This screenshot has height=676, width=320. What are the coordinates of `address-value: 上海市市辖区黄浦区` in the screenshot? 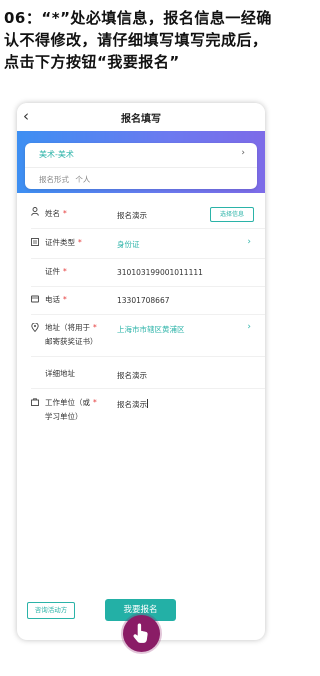 It's located at (151, 329).